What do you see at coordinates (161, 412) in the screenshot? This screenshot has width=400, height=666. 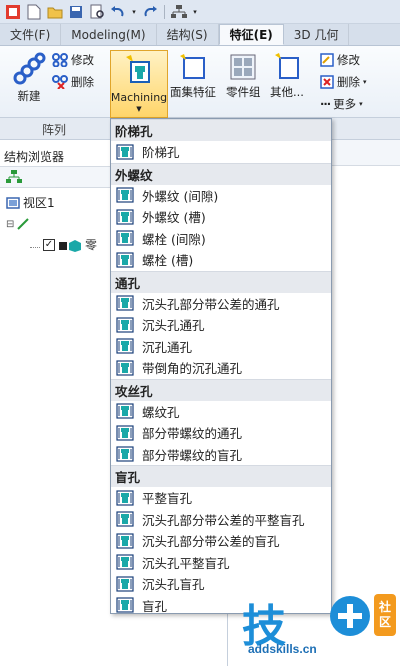 I see `menu-item-label: 螺纹孔` at bounding box center [161, 412].